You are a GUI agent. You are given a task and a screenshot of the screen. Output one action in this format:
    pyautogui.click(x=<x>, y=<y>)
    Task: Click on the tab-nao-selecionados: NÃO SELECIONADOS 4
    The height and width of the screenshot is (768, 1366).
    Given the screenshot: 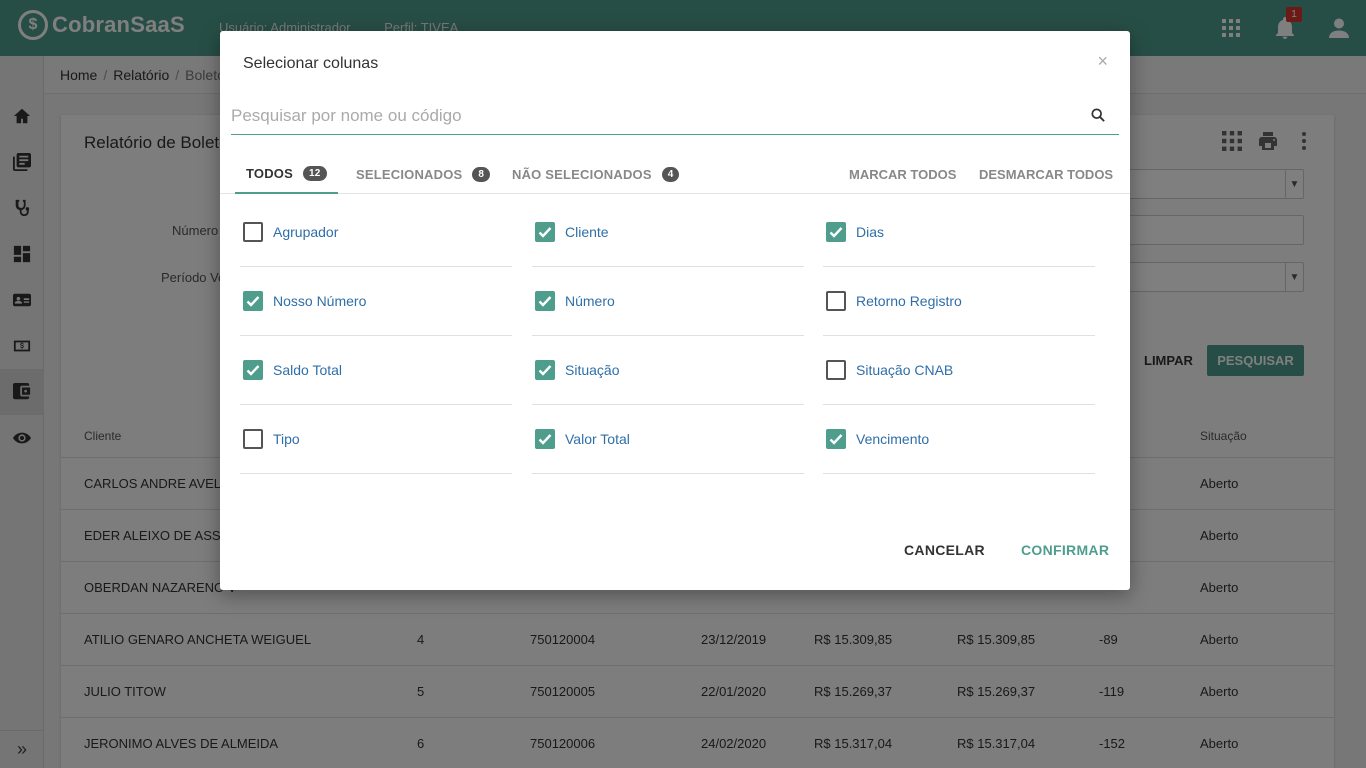 What is the action you would take?
    pyautogui.click(x=596, y=174)
    